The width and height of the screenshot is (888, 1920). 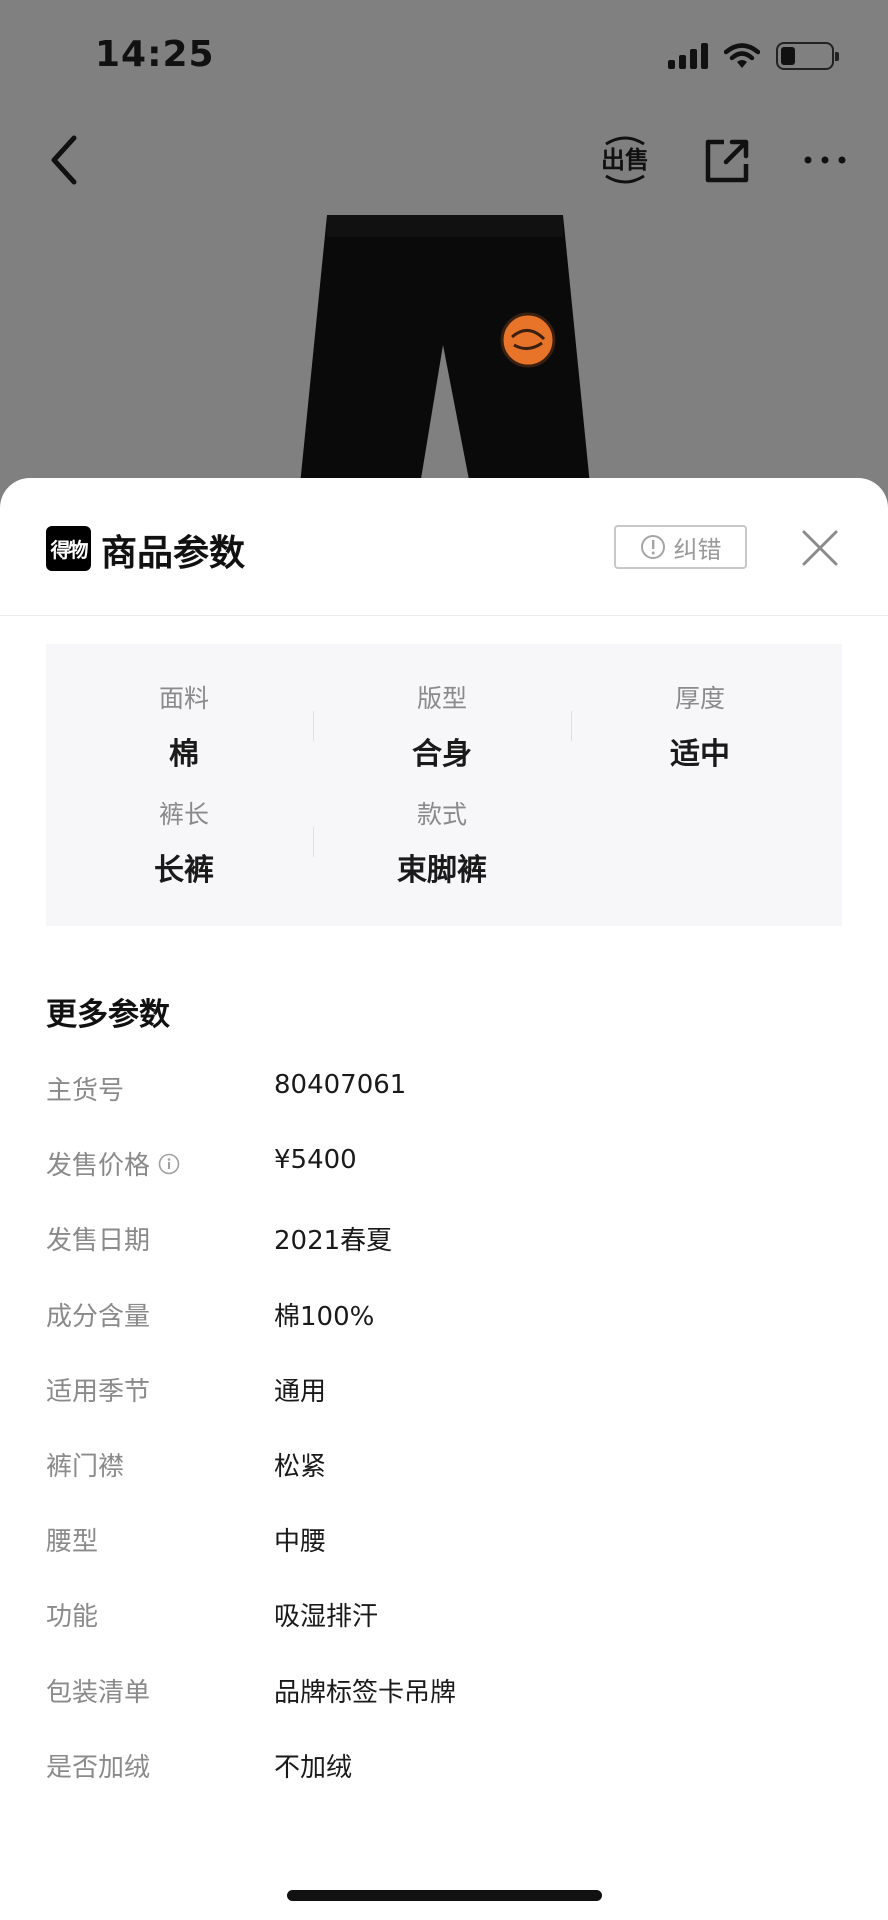 What do you see at coordinates (155, 54) in the screenshot?
I see `status-time: 14:25` at bounding box center [155, 54].